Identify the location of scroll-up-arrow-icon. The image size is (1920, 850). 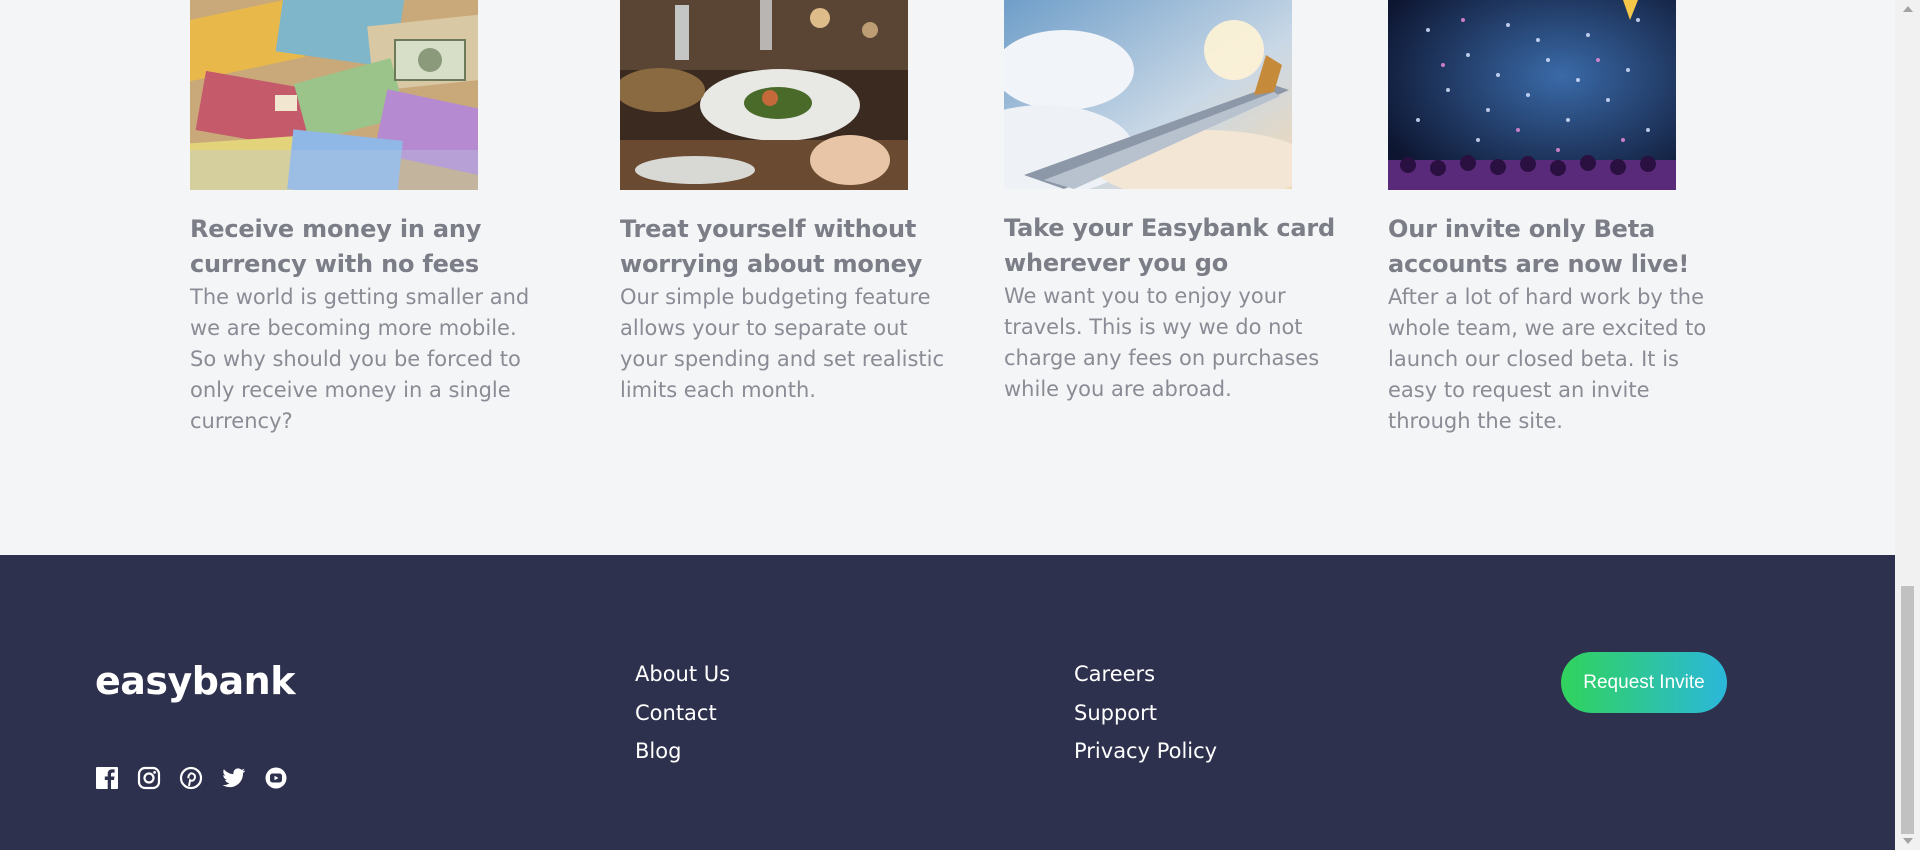
(1908, 9).